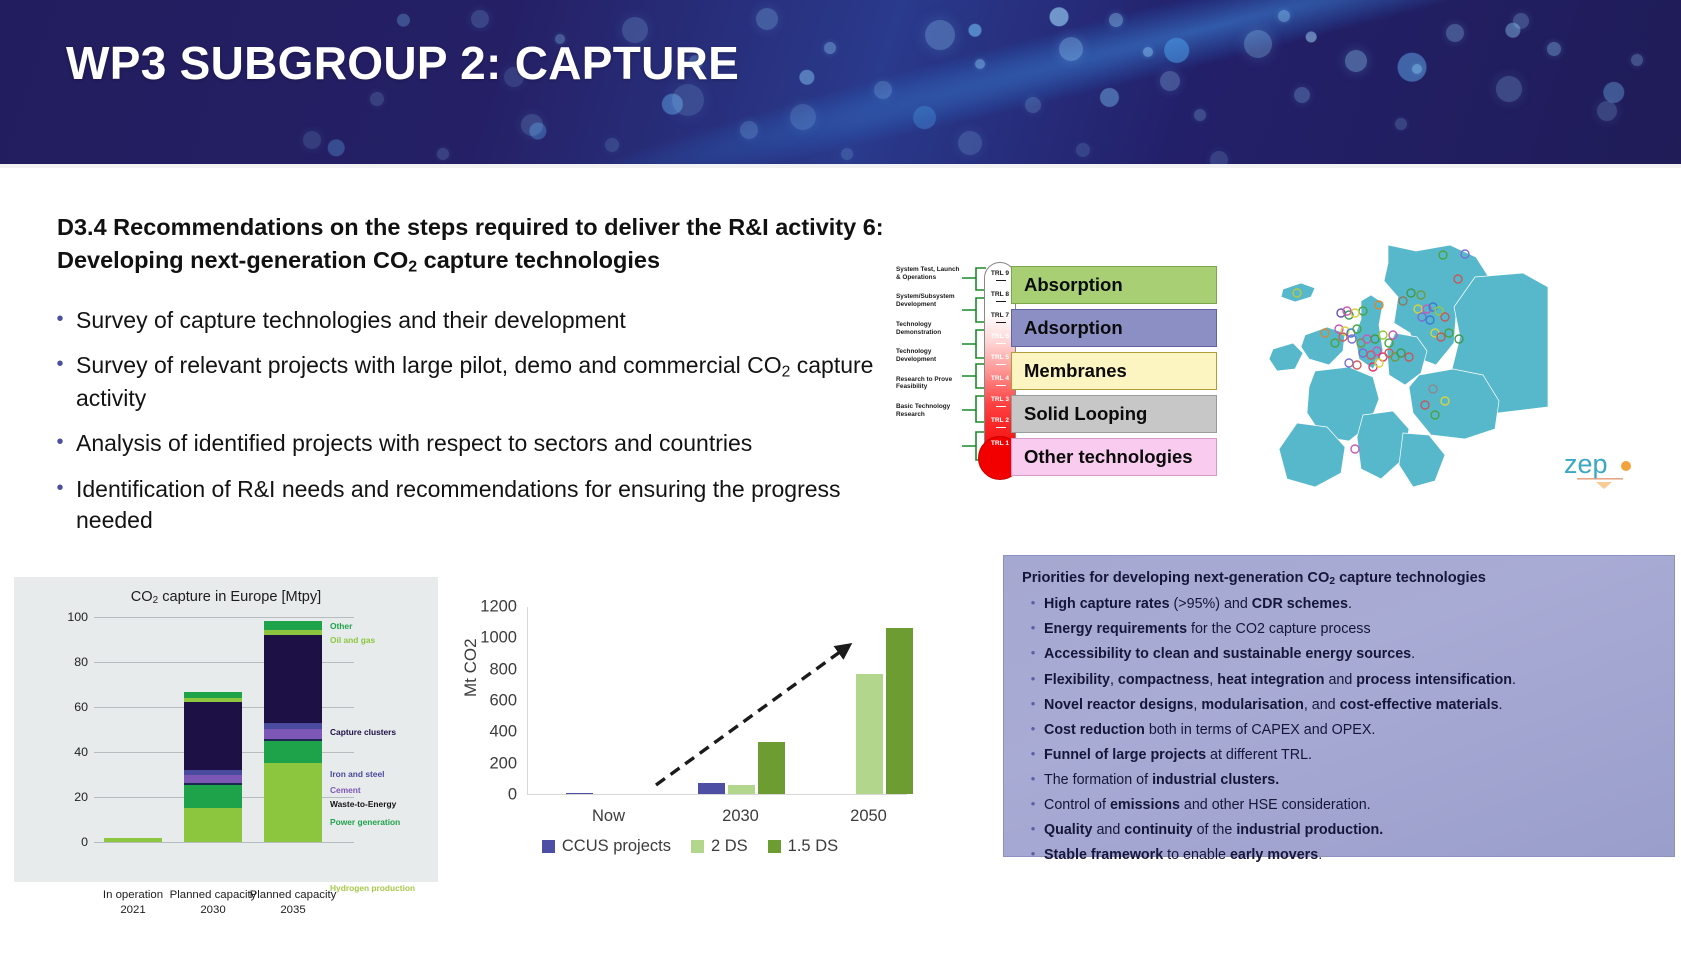 The image size is (1681, 956). What do you see at coordinates (512, 794) in the screenshot?
I see `chart2-y-tick-label: 0` at bounding box center [512, 794].